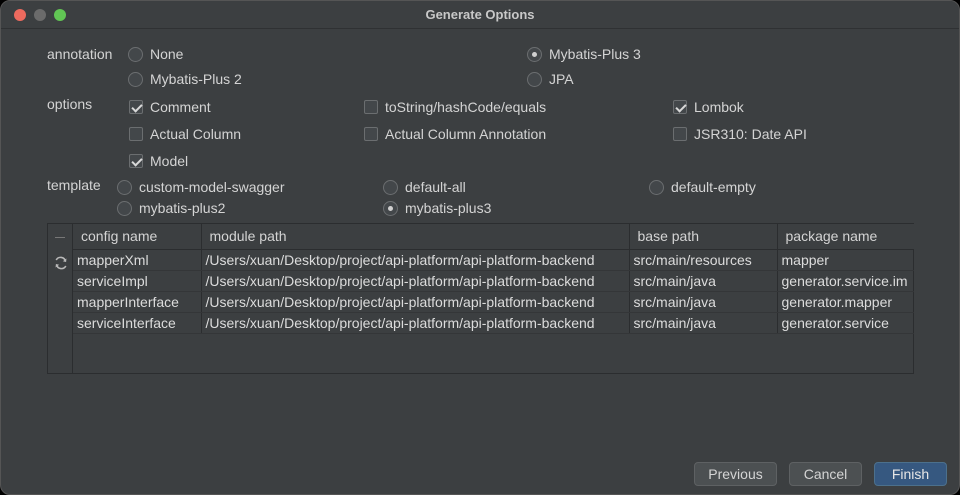 This screenshot has height=495, width=960. I want to click on dialog-title: Generate Options, so click(480, 14).